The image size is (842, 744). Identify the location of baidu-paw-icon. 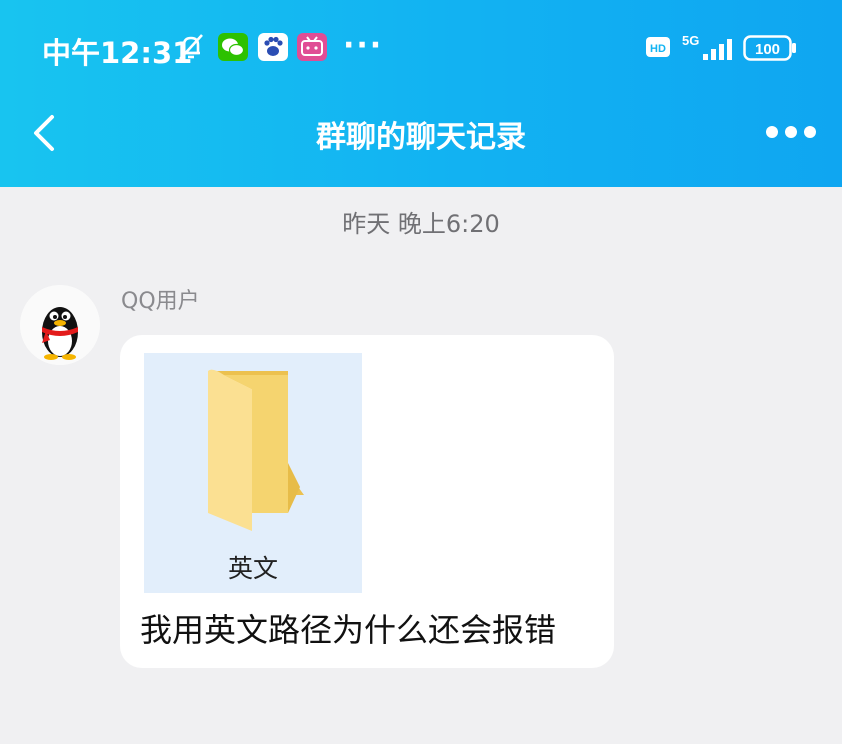
(273, 47).